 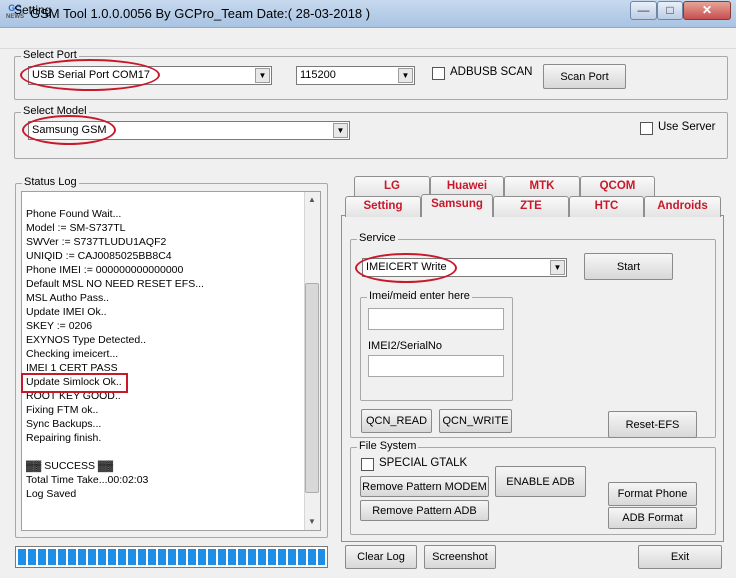 I want to click on progress-bar, so click(x=171, y=557).